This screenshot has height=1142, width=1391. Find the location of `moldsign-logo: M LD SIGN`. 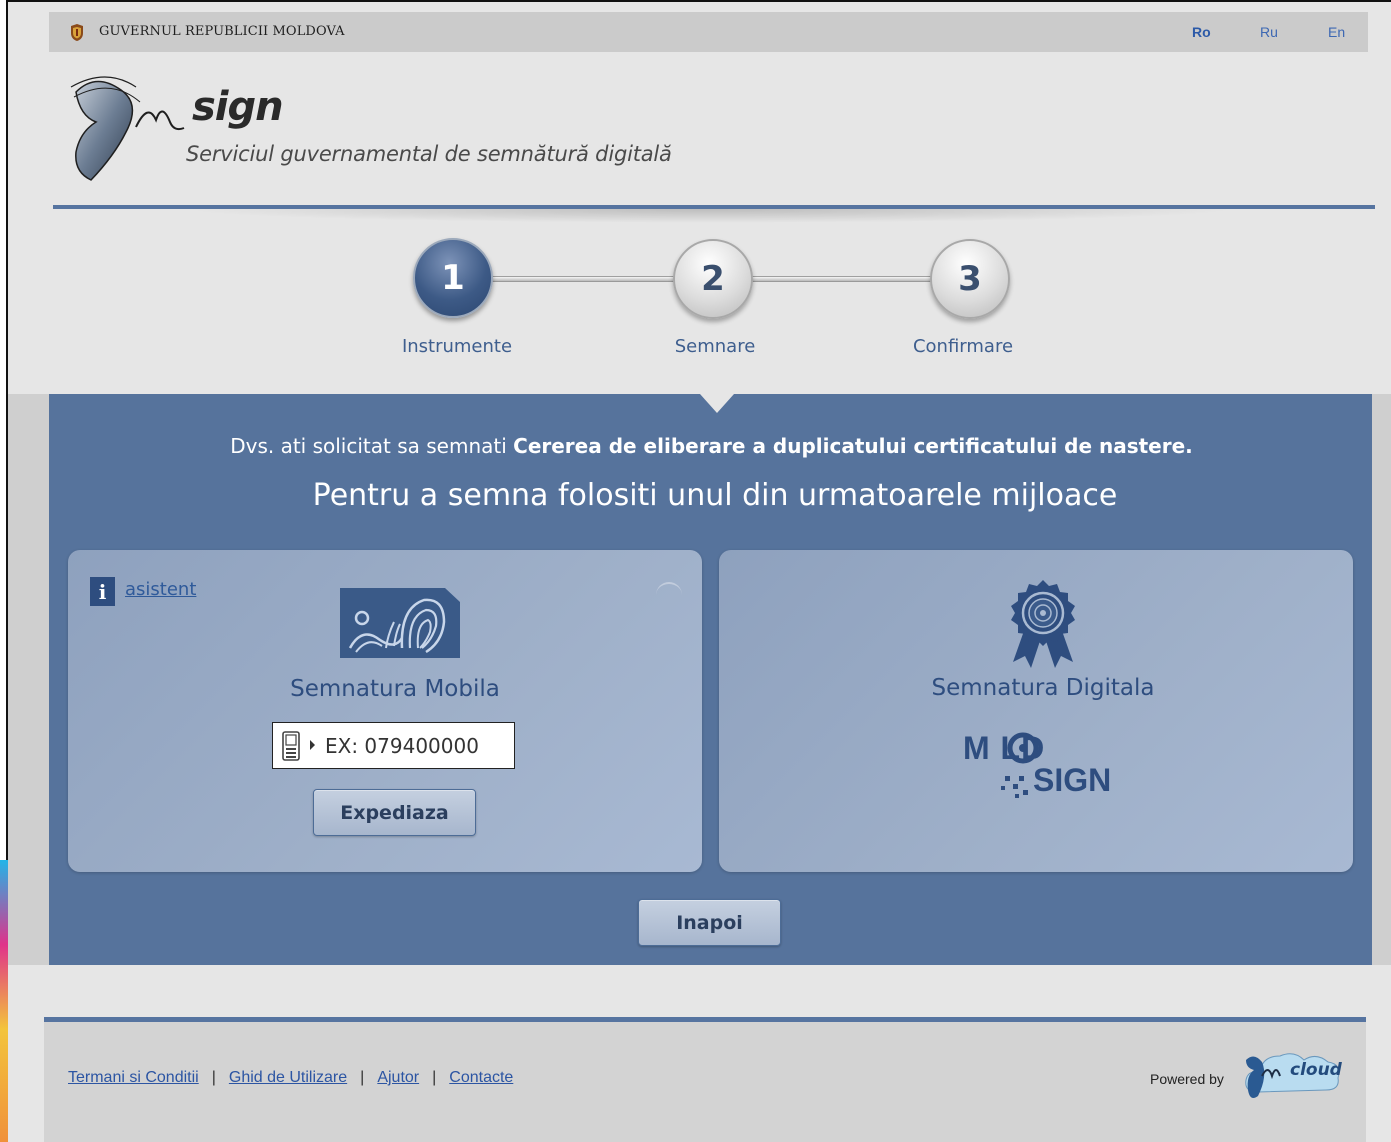

moldsign-logo: M LD SIGN is located at coordinates (1053, 766).